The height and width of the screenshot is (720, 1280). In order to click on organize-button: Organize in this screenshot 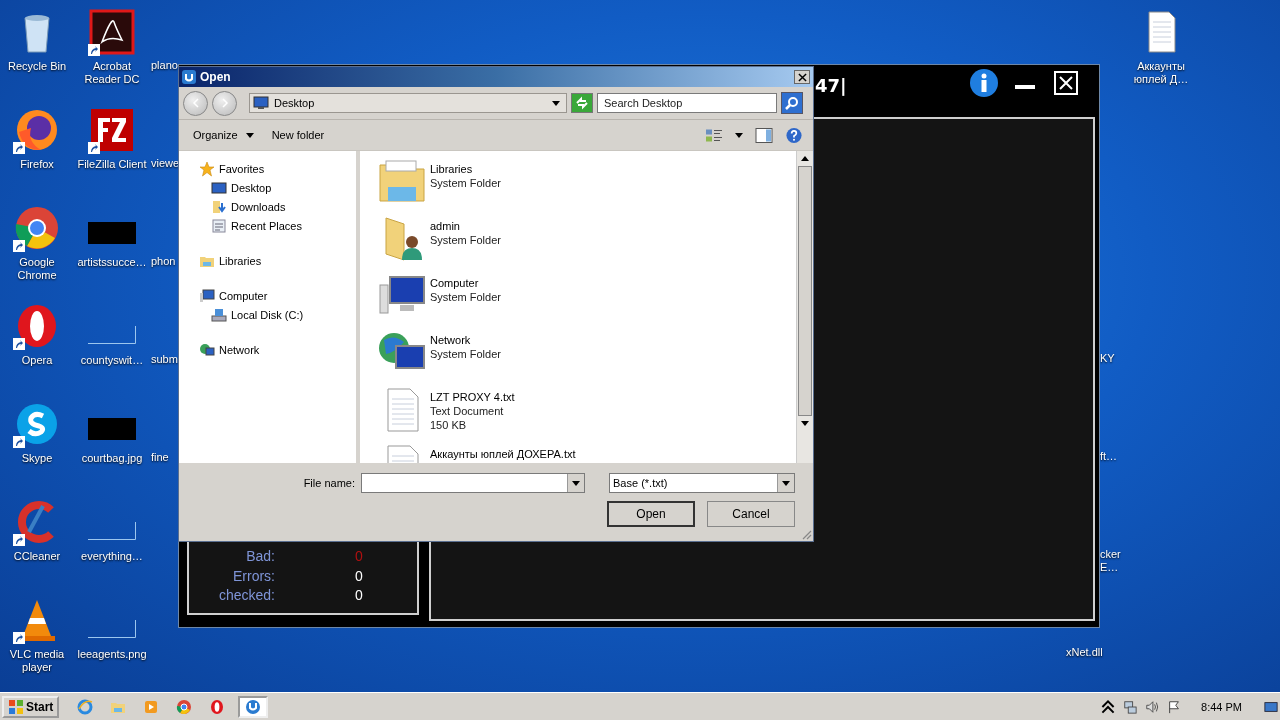, I will do `click(223, 135)`.